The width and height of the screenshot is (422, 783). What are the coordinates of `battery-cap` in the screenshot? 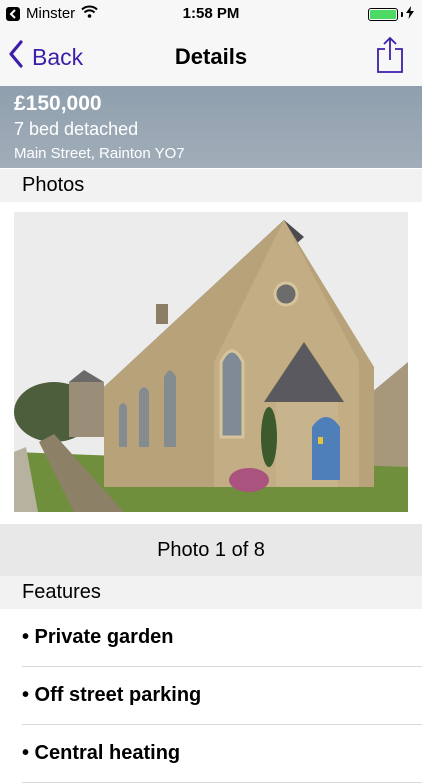 It's located at (402, 14).